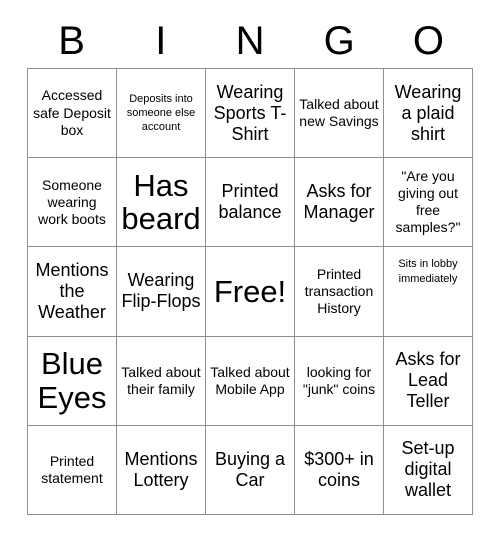  I want to click on bingo-cell-label: Asks for Lead Teller, so click(428, 380).